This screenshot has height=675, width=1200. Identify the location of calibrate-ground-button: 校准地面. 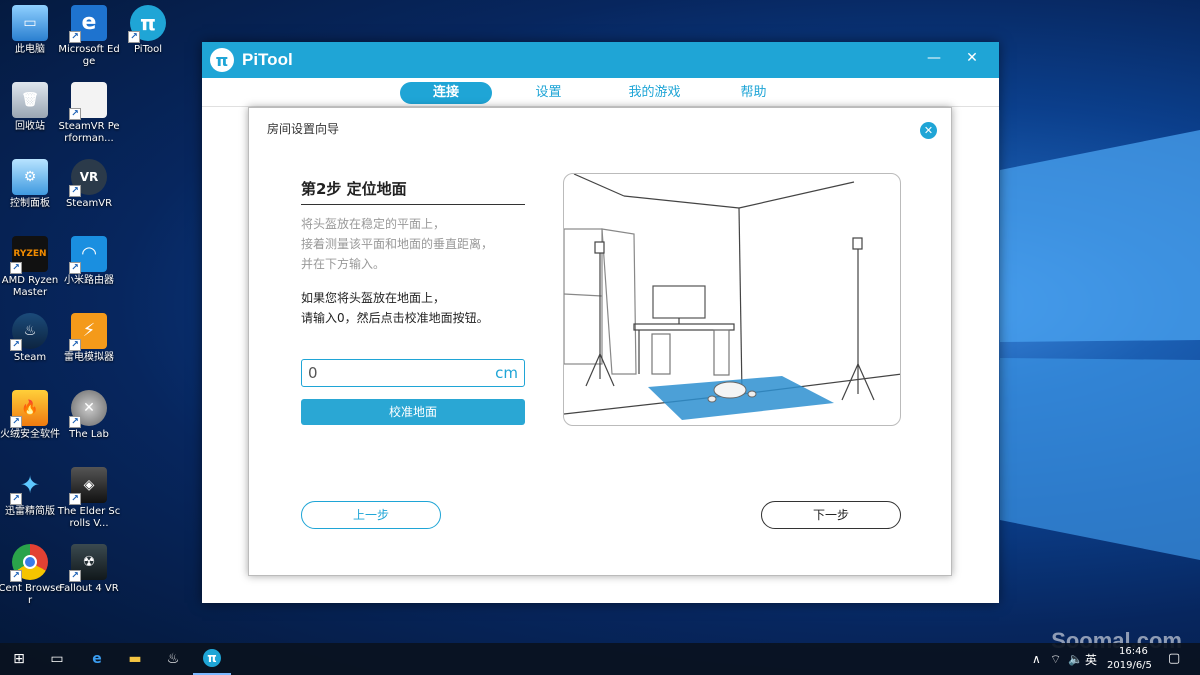
(413, 412).